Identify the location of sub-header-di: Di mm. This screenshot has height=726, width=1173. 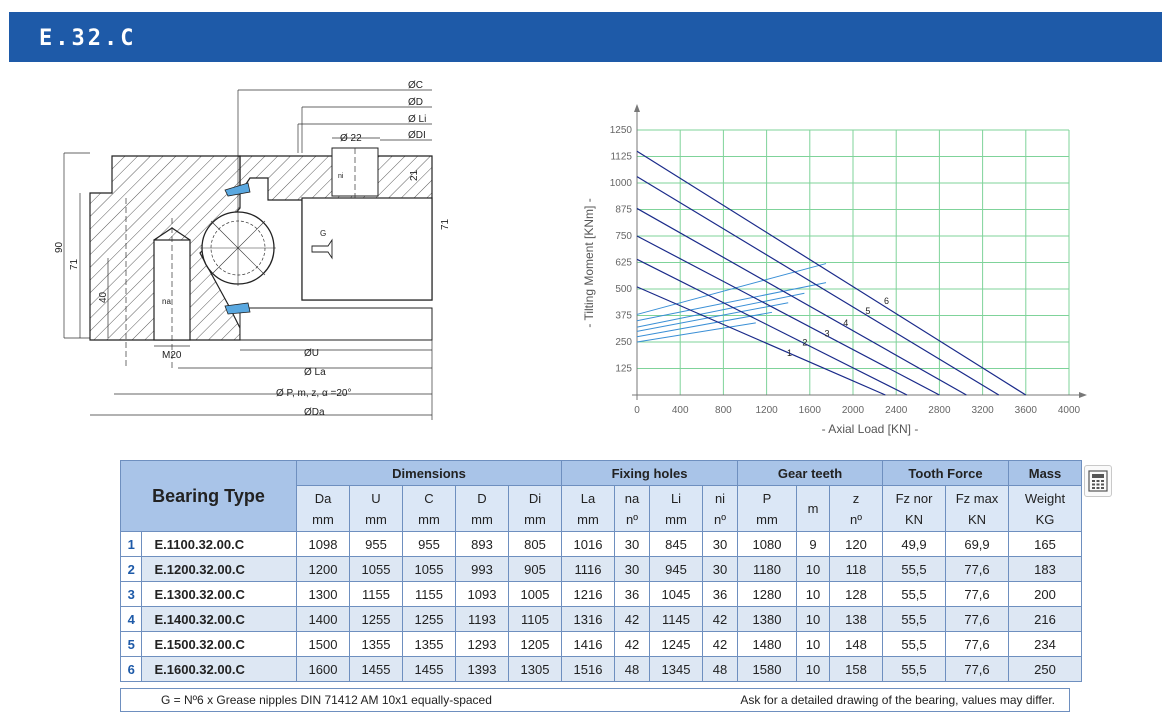
(535, 508).